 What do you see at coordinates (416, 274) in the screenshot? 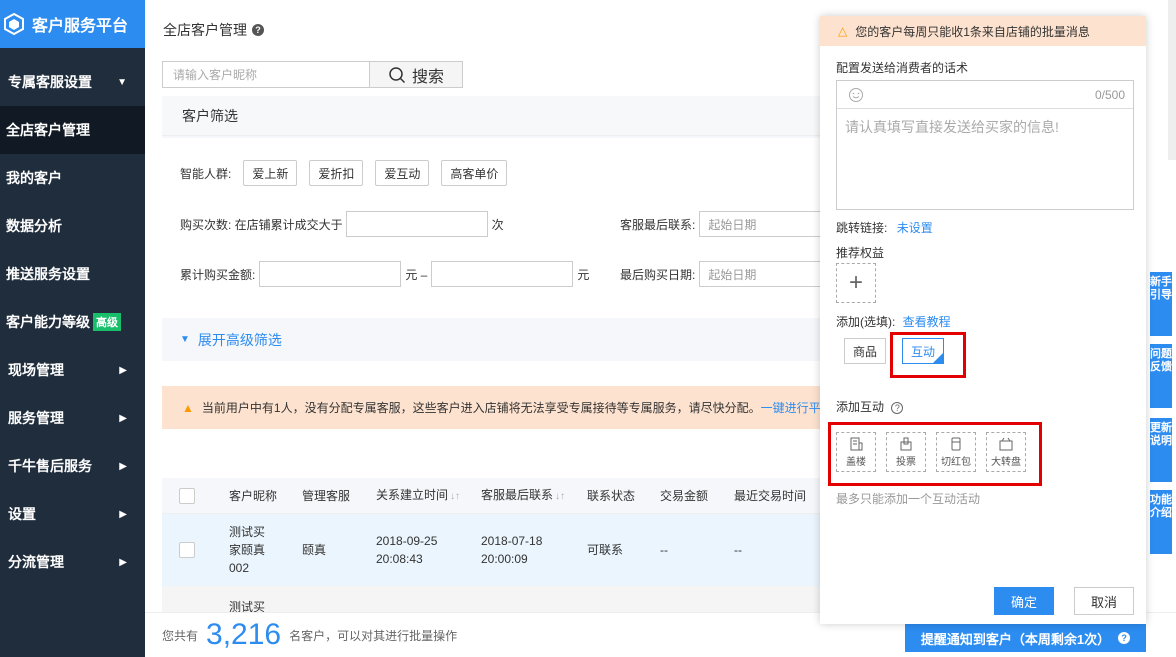
I see `amount-separator: 元 –` at bounding box center [416, 274].